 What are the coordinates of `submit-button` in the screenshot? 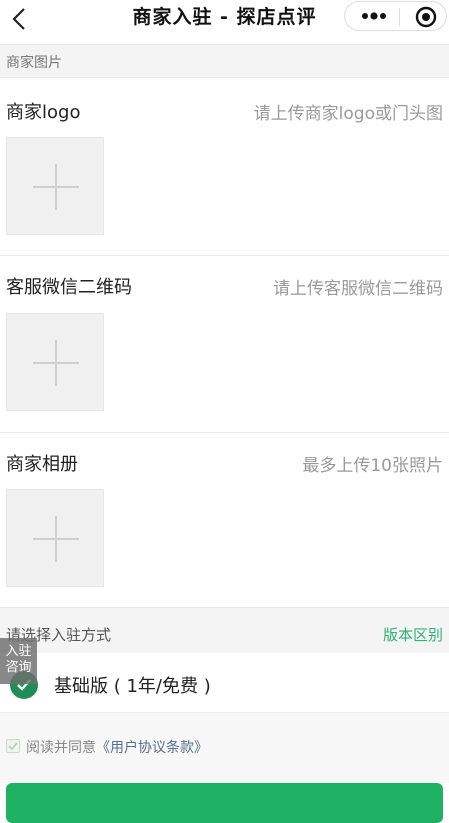 It's located at (224, 803).